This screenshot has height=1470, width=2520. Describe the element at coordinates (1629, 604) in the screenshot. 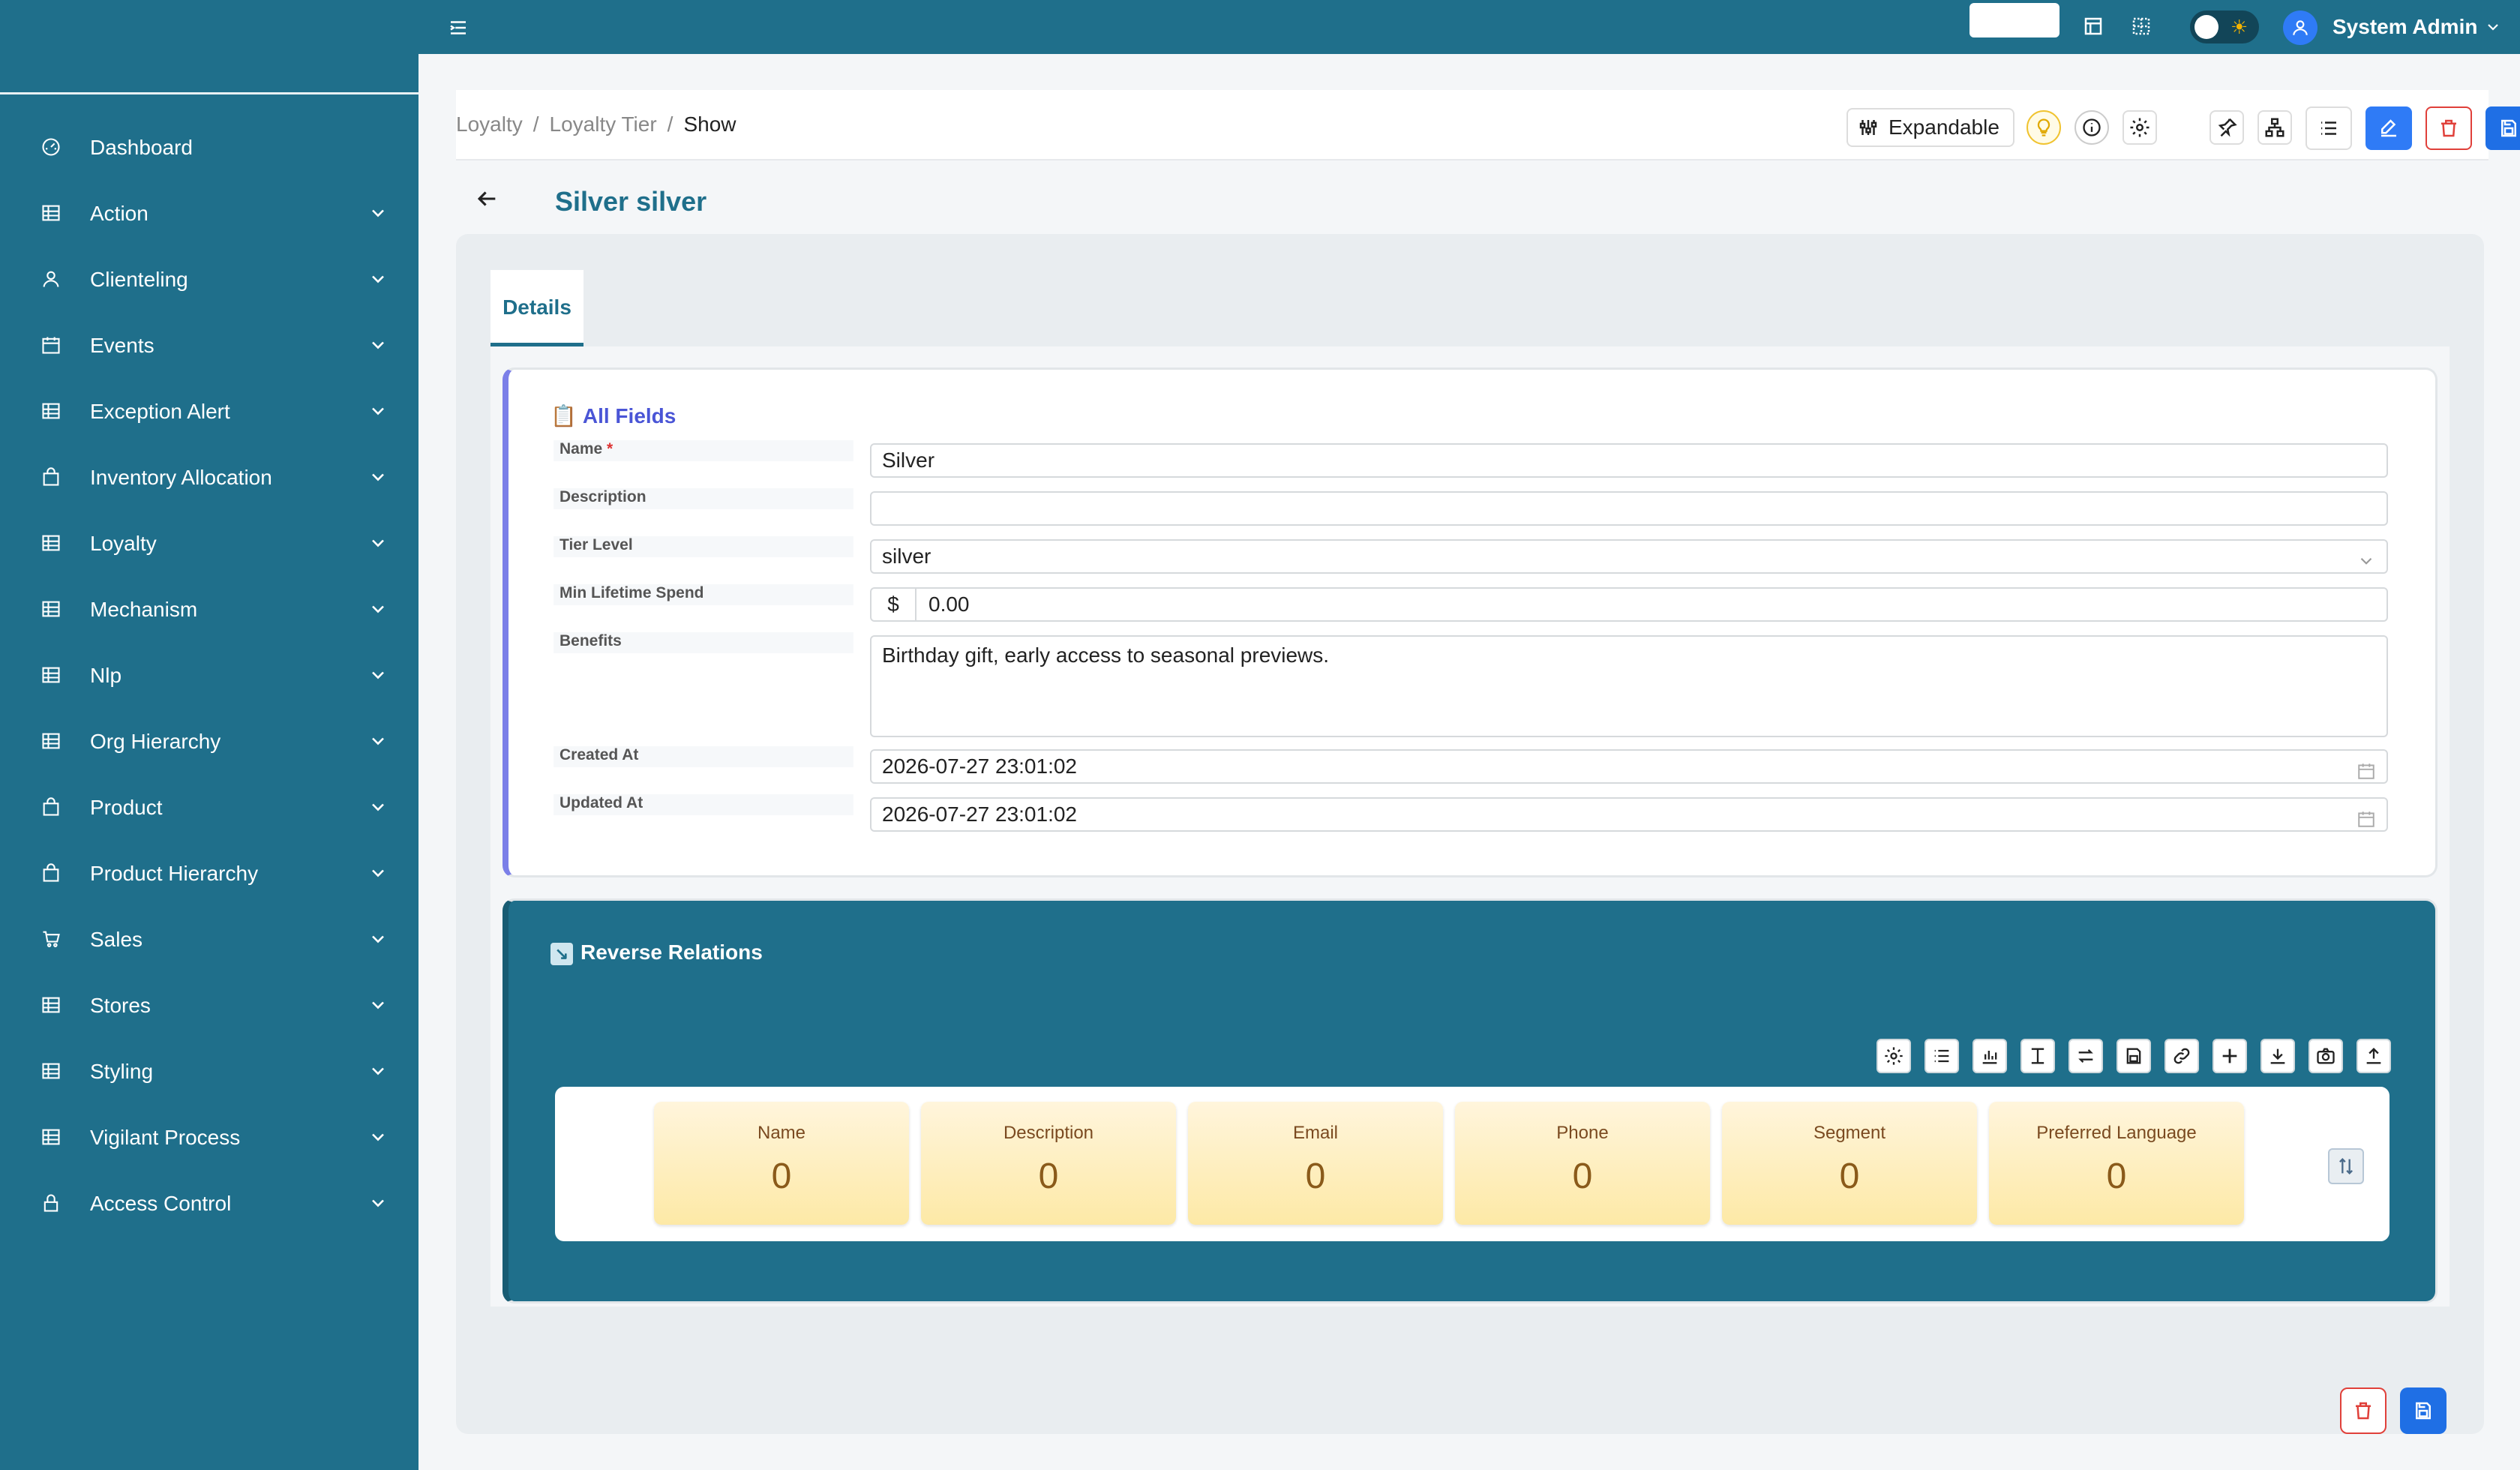

I see `min-lifetime-spend-field: $ 0.00` at that location.